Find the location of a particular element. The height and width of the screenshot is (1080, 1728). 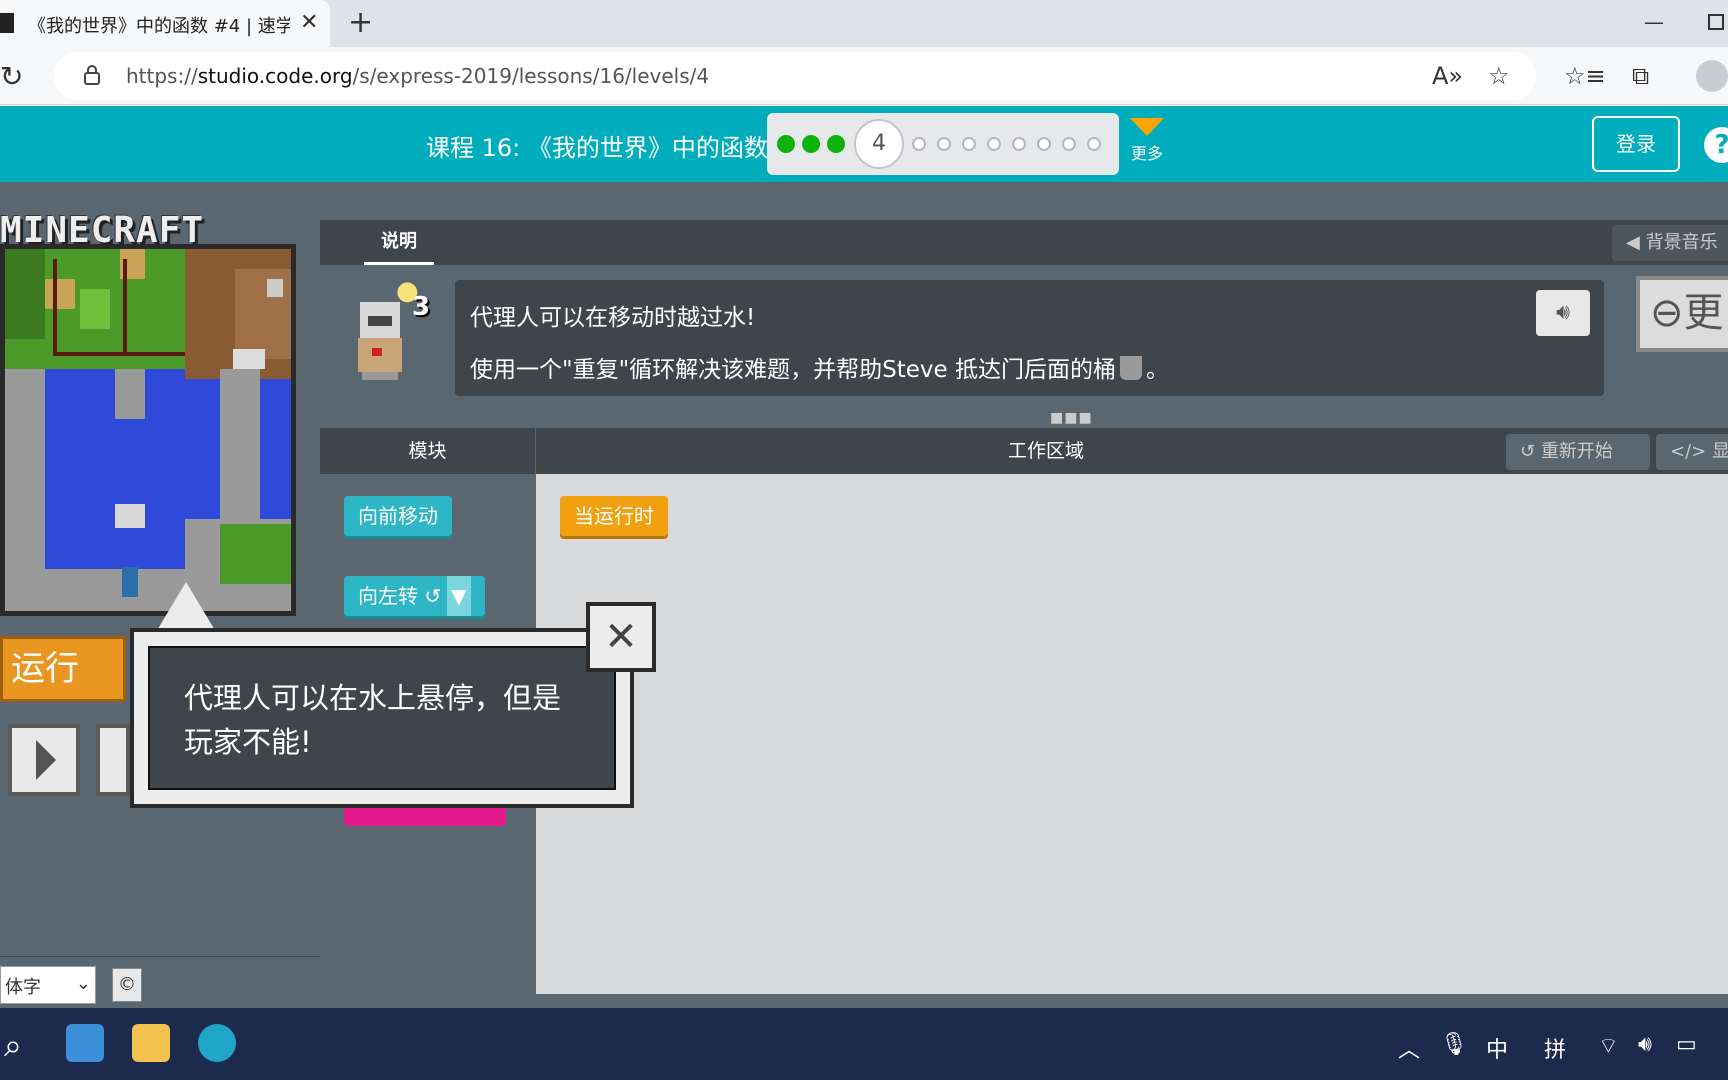

new-tab-button: + is located at coordinates (360, 22).